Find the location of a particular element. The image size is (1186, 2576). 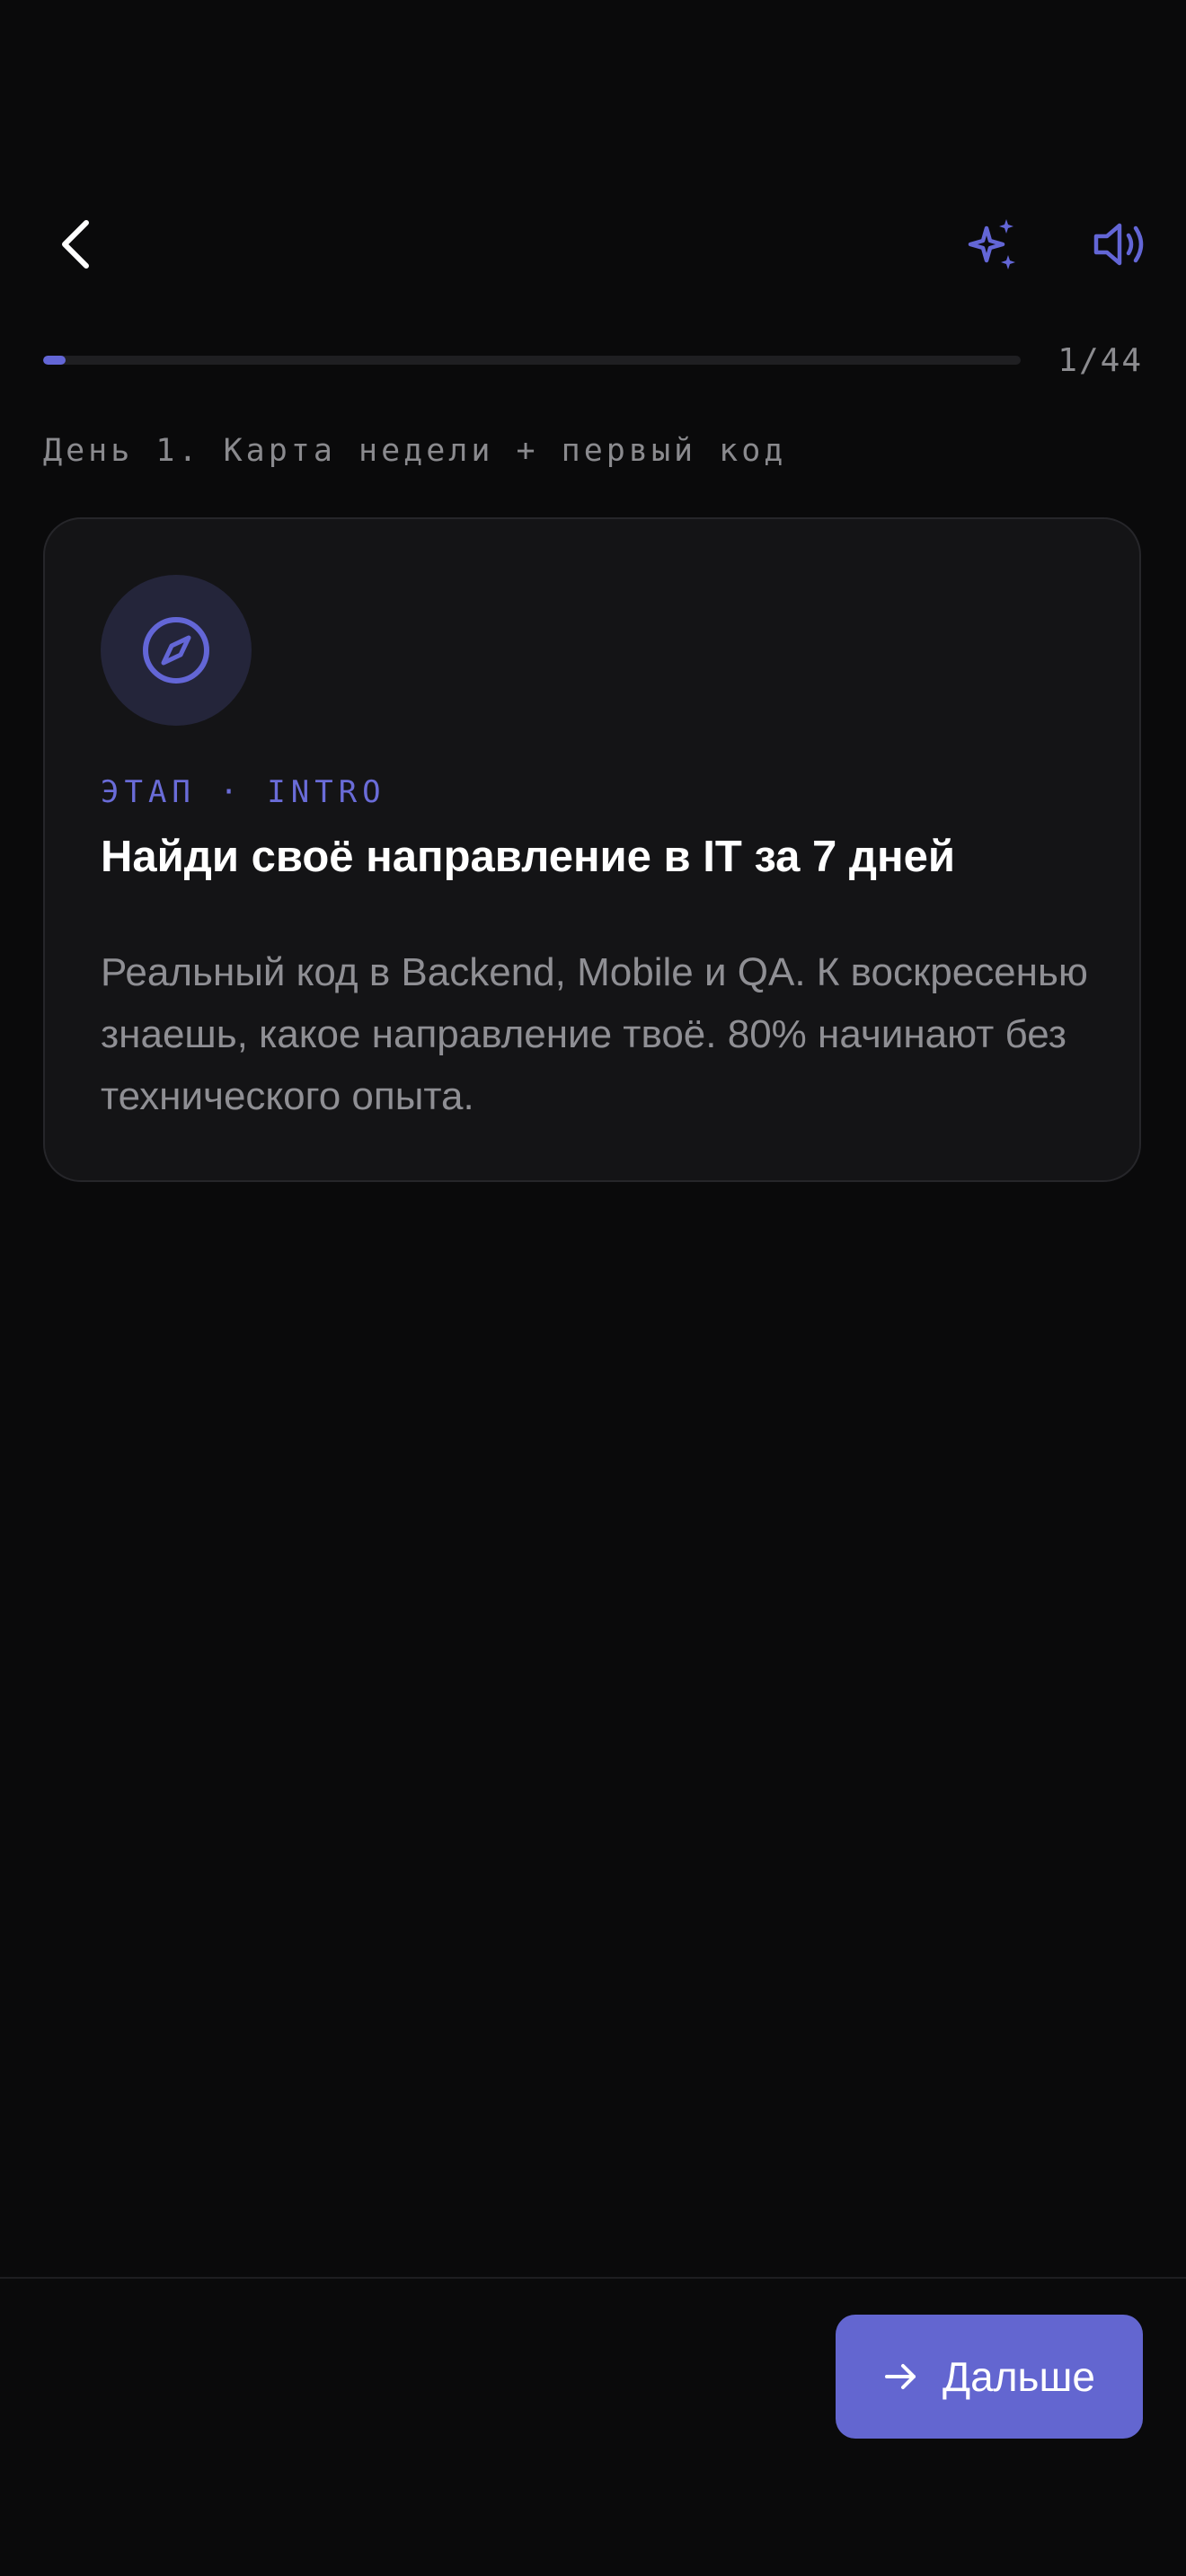

footer-divider is located at coordinates (593, 2278).